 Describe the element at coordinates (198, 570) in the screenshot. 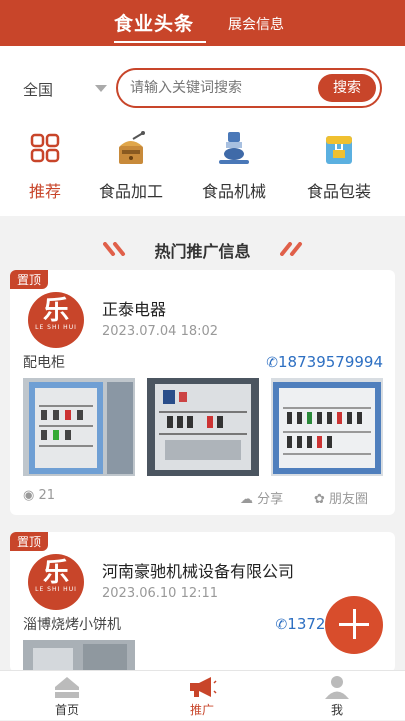

I see `company-name: 河南豪驰机械设备有限公司` at that location.